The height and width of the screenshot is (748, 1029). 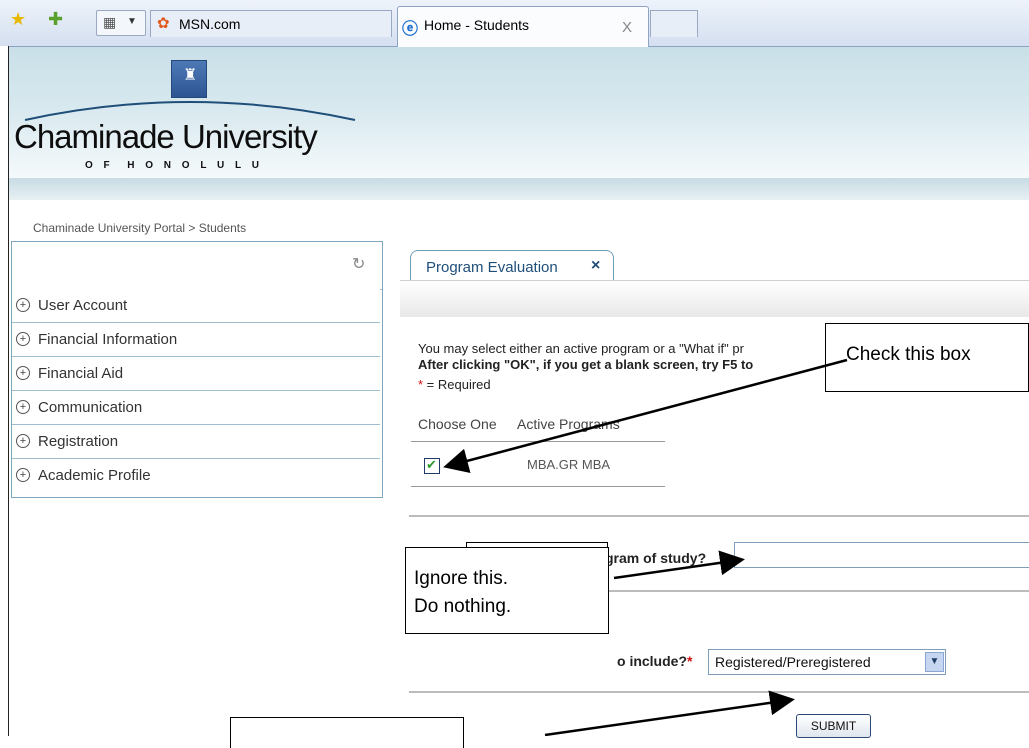 I want to click on arrow-to-checkbox, so click(x=645, y=415).